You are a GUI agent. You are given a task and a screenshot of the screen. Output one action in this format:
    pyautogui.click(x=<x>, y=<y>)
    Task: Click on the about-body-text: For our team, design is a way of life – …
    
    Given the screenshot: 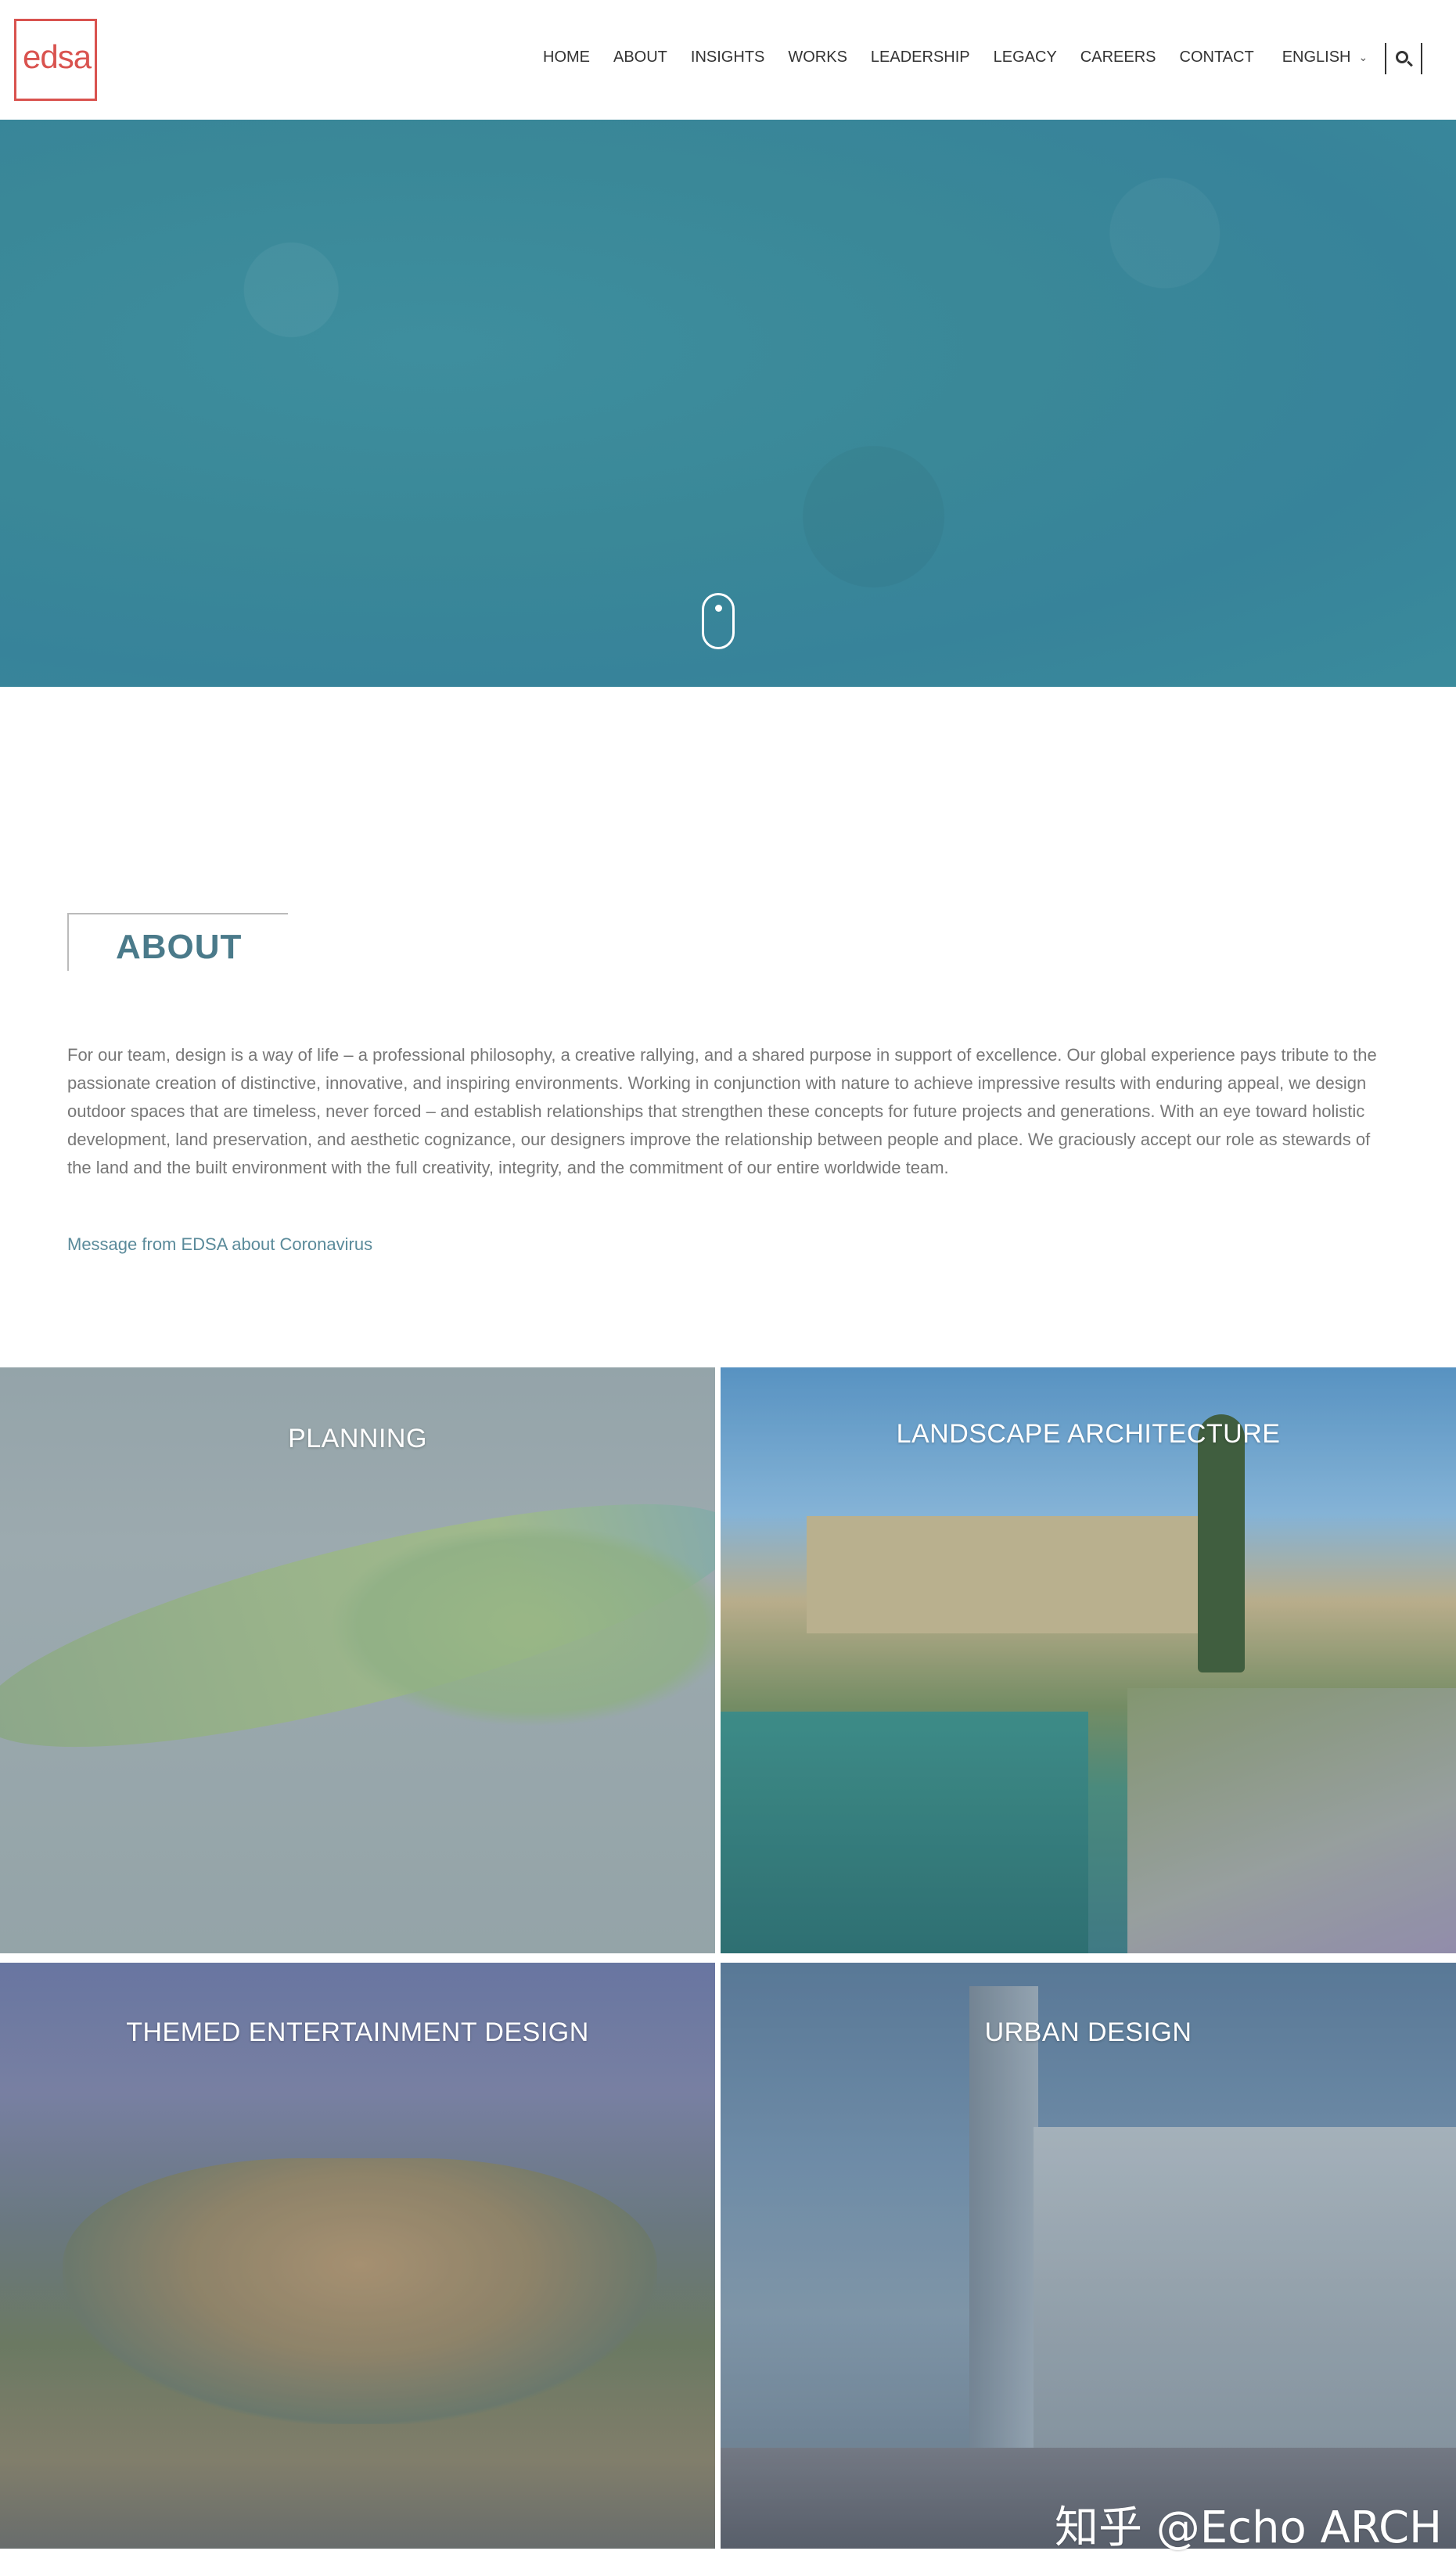 What is the action you would take?
    pyautogui.click(x=722, y=1111)
    